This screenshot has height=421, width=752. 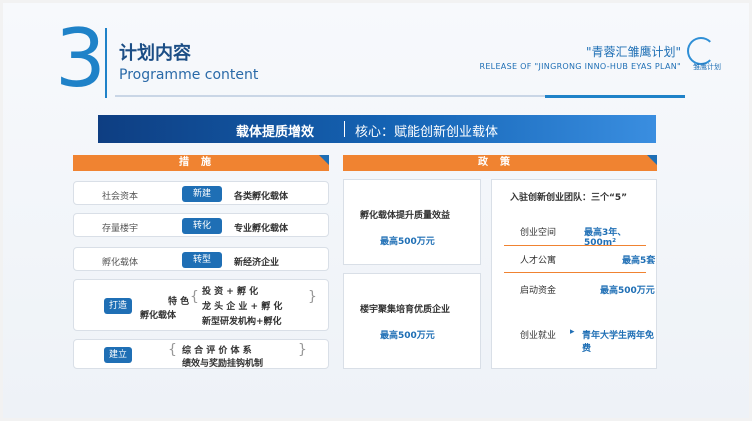 I want to click on measure-row: 孵化载体 转型 新经济企业, so click(x=201, y=259).